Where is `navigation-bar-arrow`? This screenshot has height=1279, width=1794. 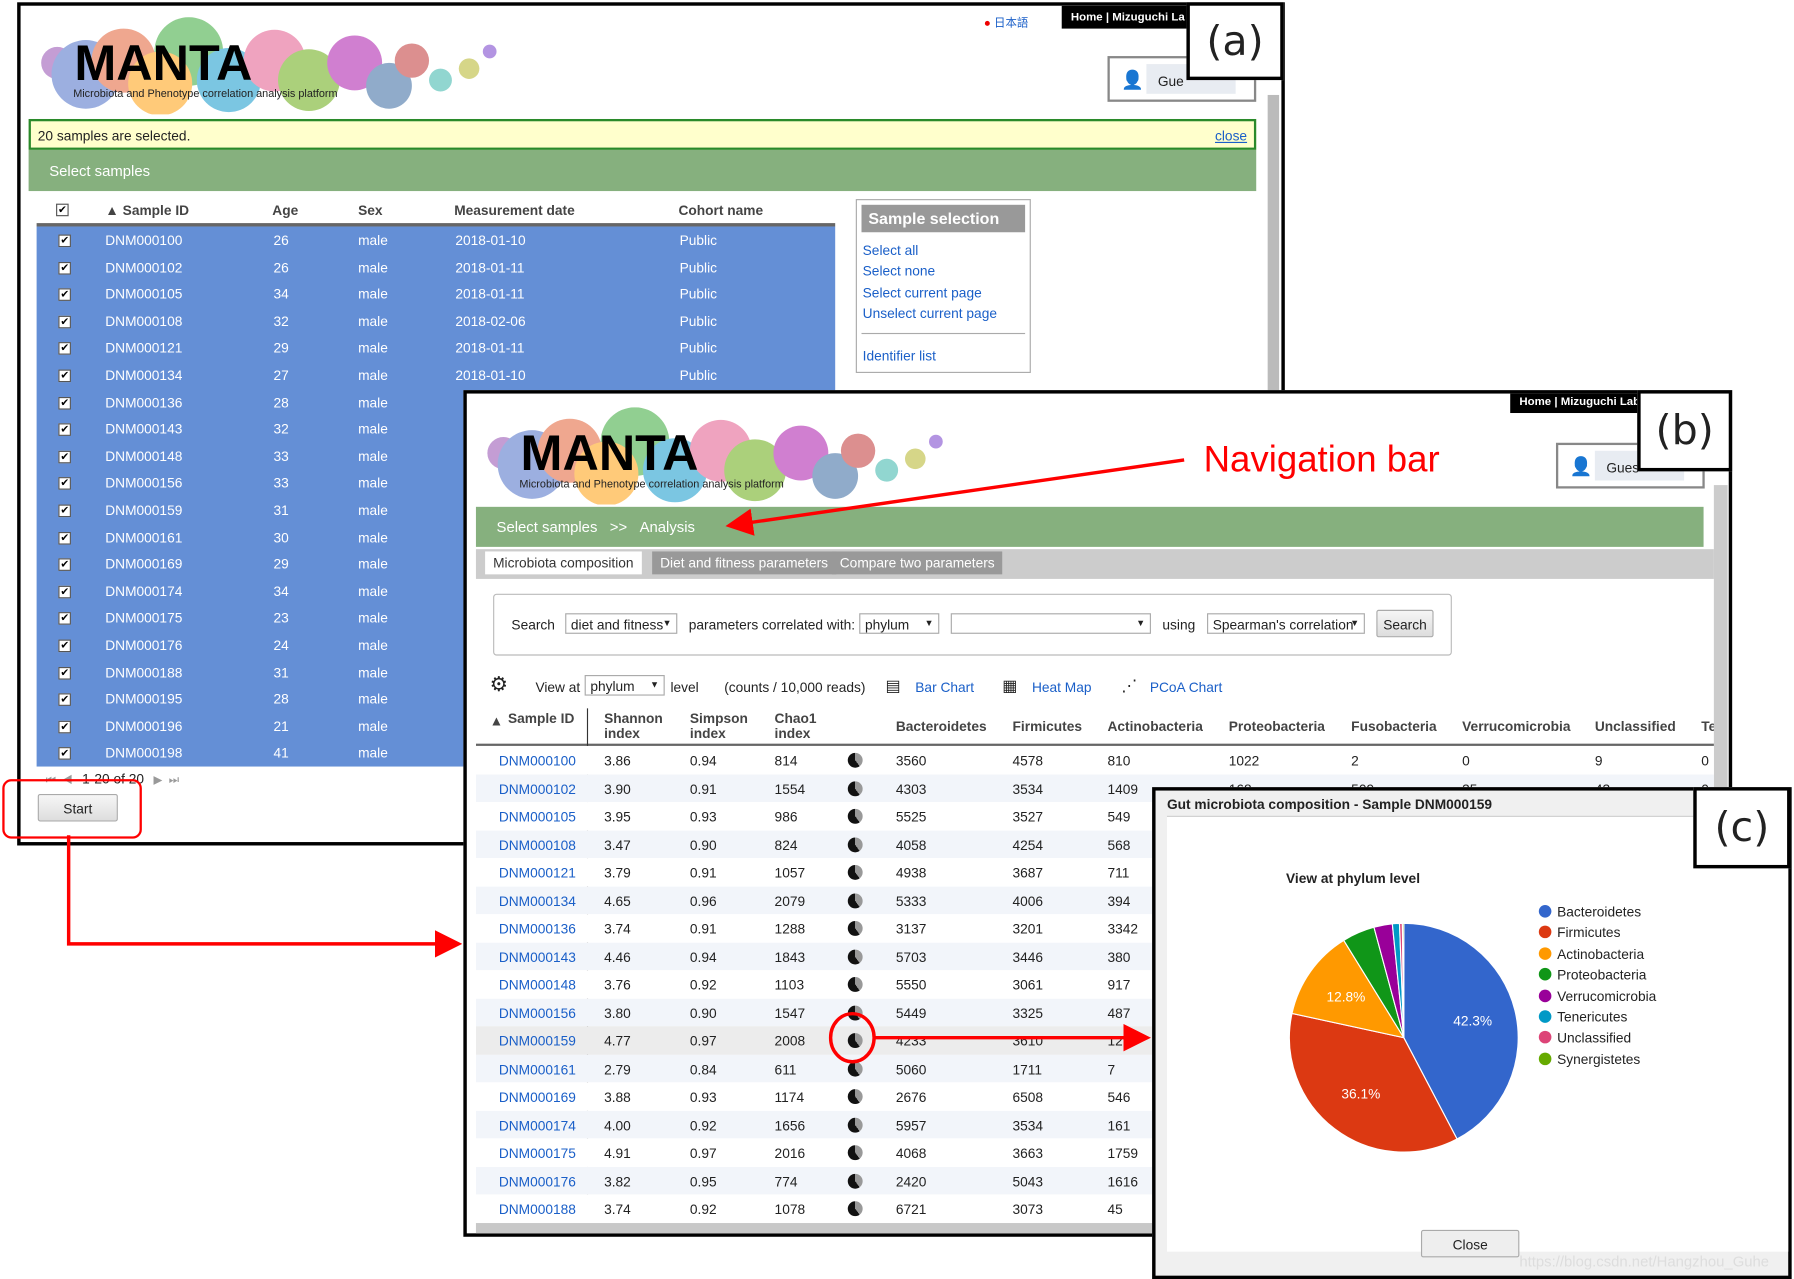
navigation-bar-arrow is located at coordinates (955, 497).